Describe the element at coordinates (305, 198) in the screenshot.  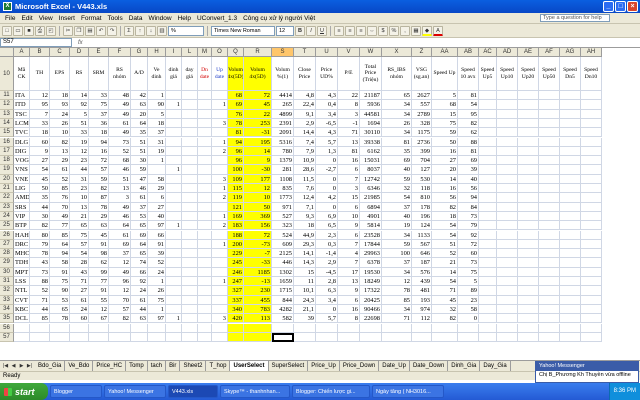
I see `table-cell: 12,4` at that location.